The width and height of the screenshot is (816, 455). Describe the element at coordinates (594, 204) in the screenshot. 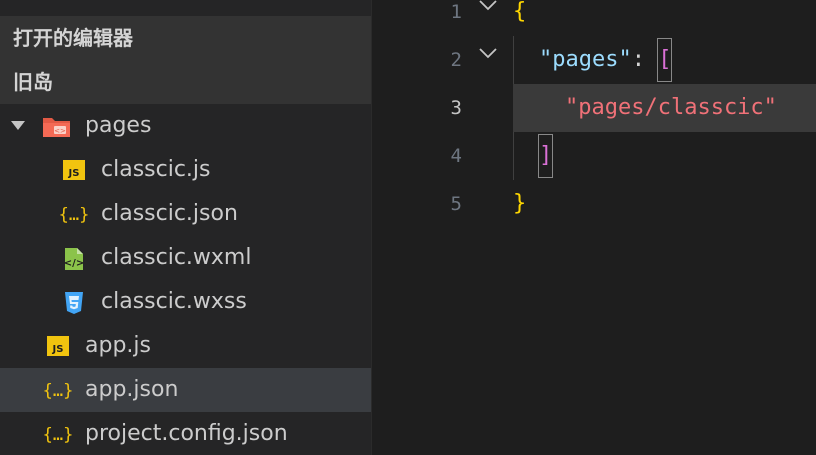

I see `code-line: 5 }` at that location.